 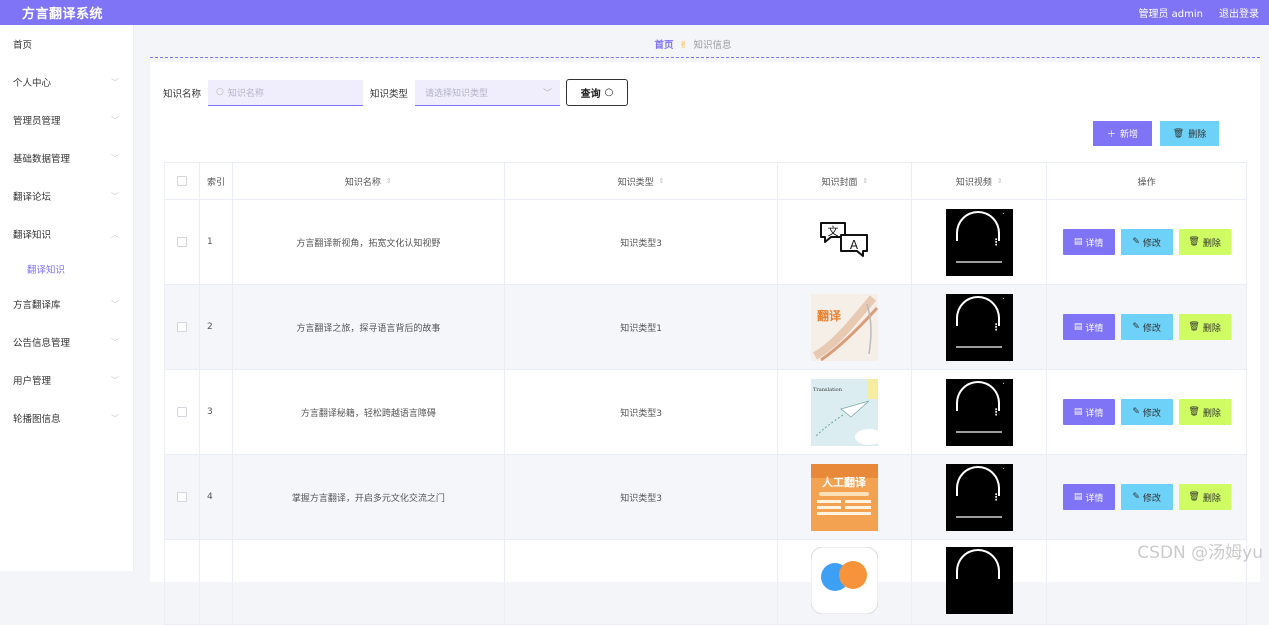 What do you see at coordinates (1239, 12) in the screenshot?
I see `logout-link: 退出登录` at bounding box center [1239, 12].